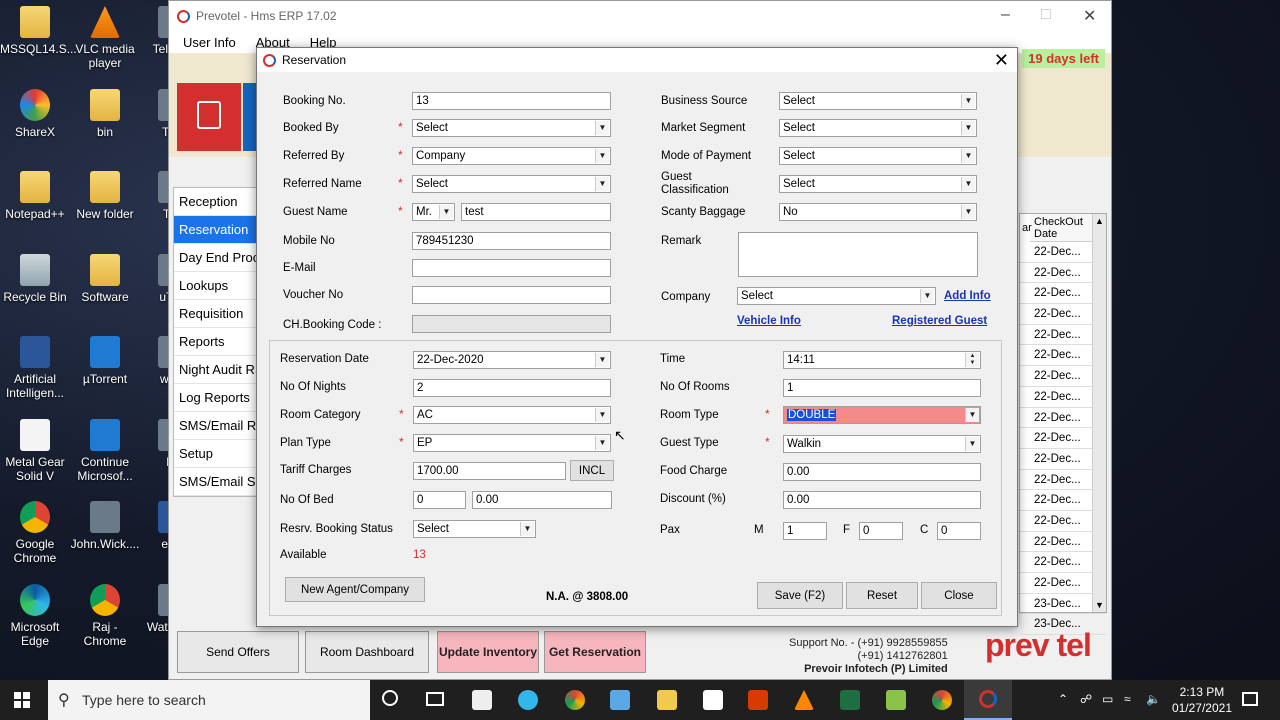  I want to click on nav-item-requisition: Requisition, so click(219, 314).